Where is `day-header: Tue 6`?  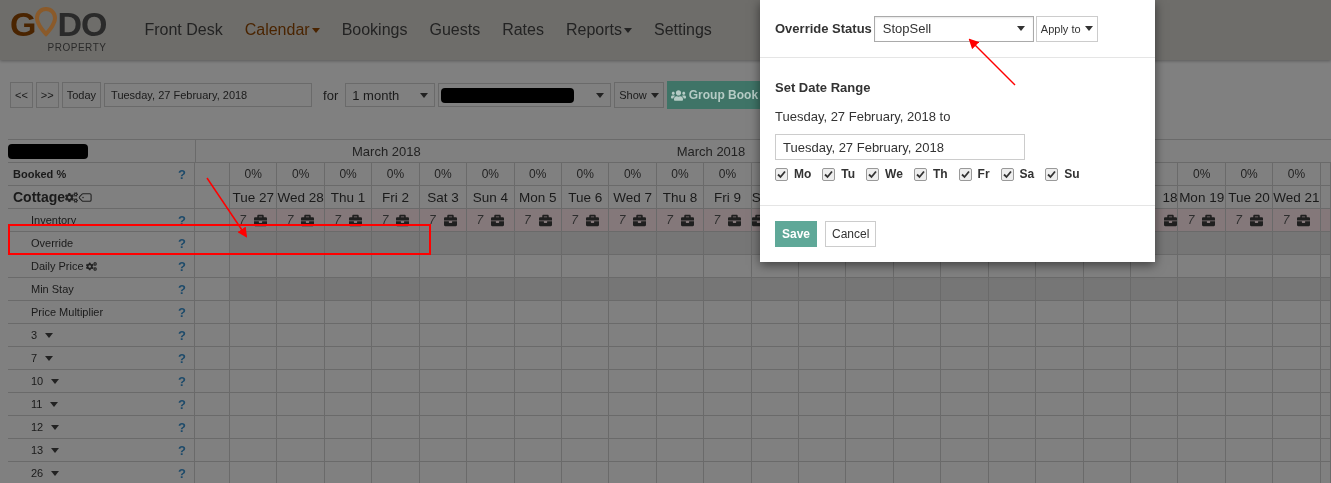
day-header: Tue 6 is located at coordinates (585, 197).